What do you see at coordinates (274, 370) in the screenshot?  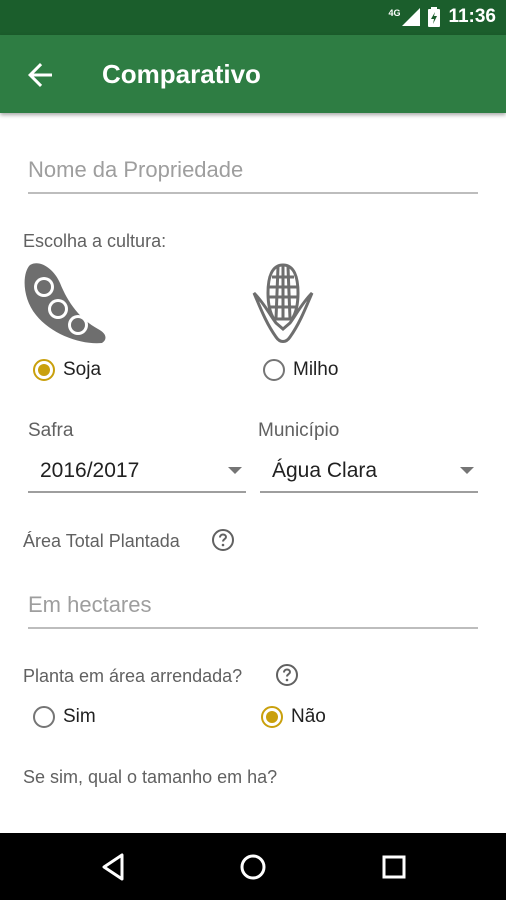 I see `radio-milho-indicator` at bounding box center [274, 370].